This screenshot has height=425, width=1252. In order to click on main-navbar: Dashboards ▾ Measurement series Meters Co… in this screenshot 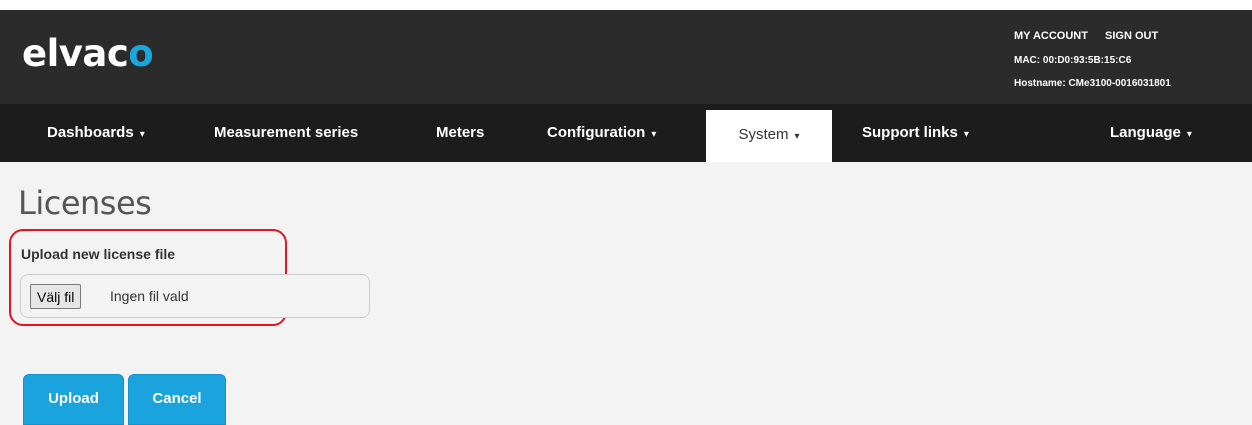, I will do `click(626, 133)`.